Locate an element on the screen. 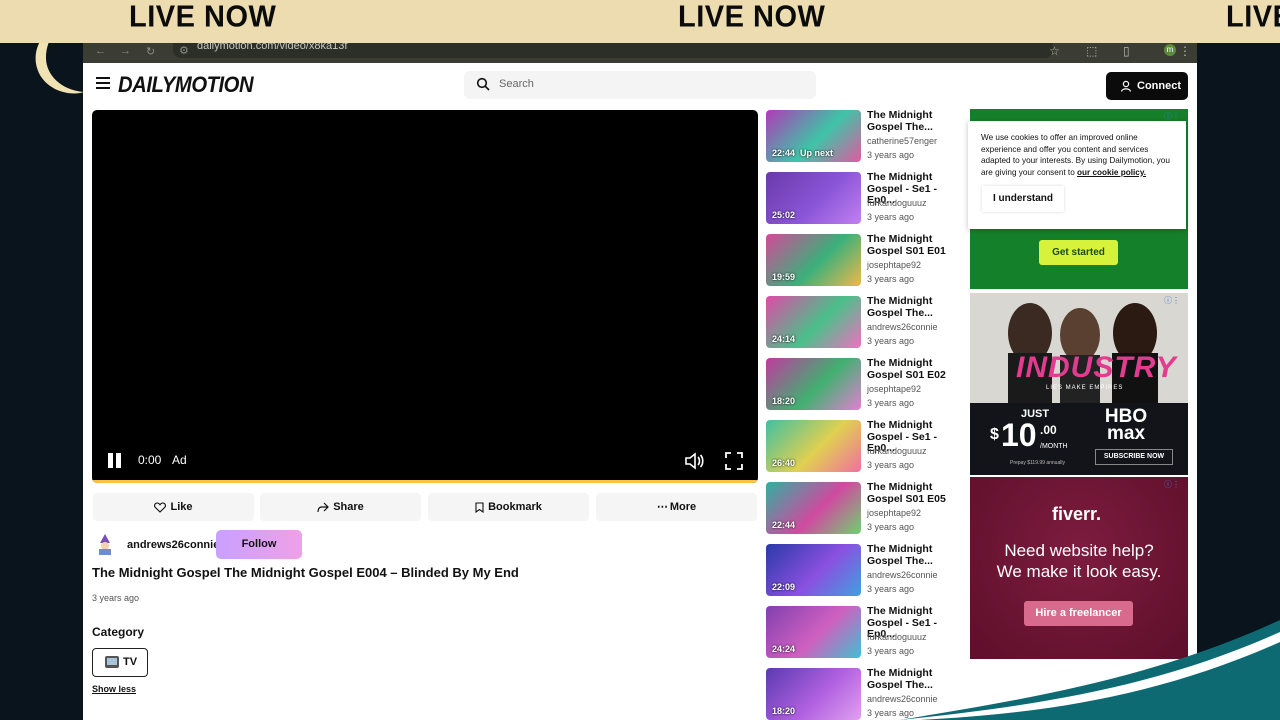 This screenshot has height=720, width=1280. live-banner: LIVE NOW LIVE NOW LIVE is located at coordinates (640, 21).